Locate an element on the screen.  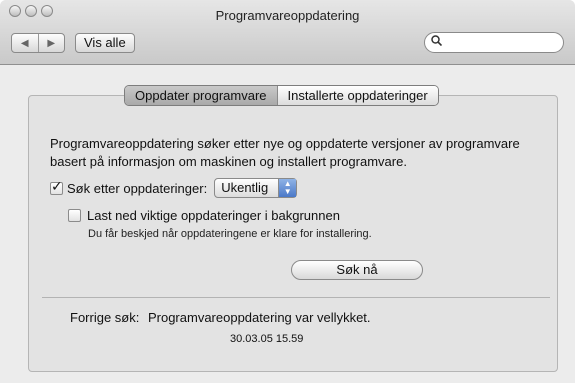
download-background-checkbox is located at coordinates (74, 215).